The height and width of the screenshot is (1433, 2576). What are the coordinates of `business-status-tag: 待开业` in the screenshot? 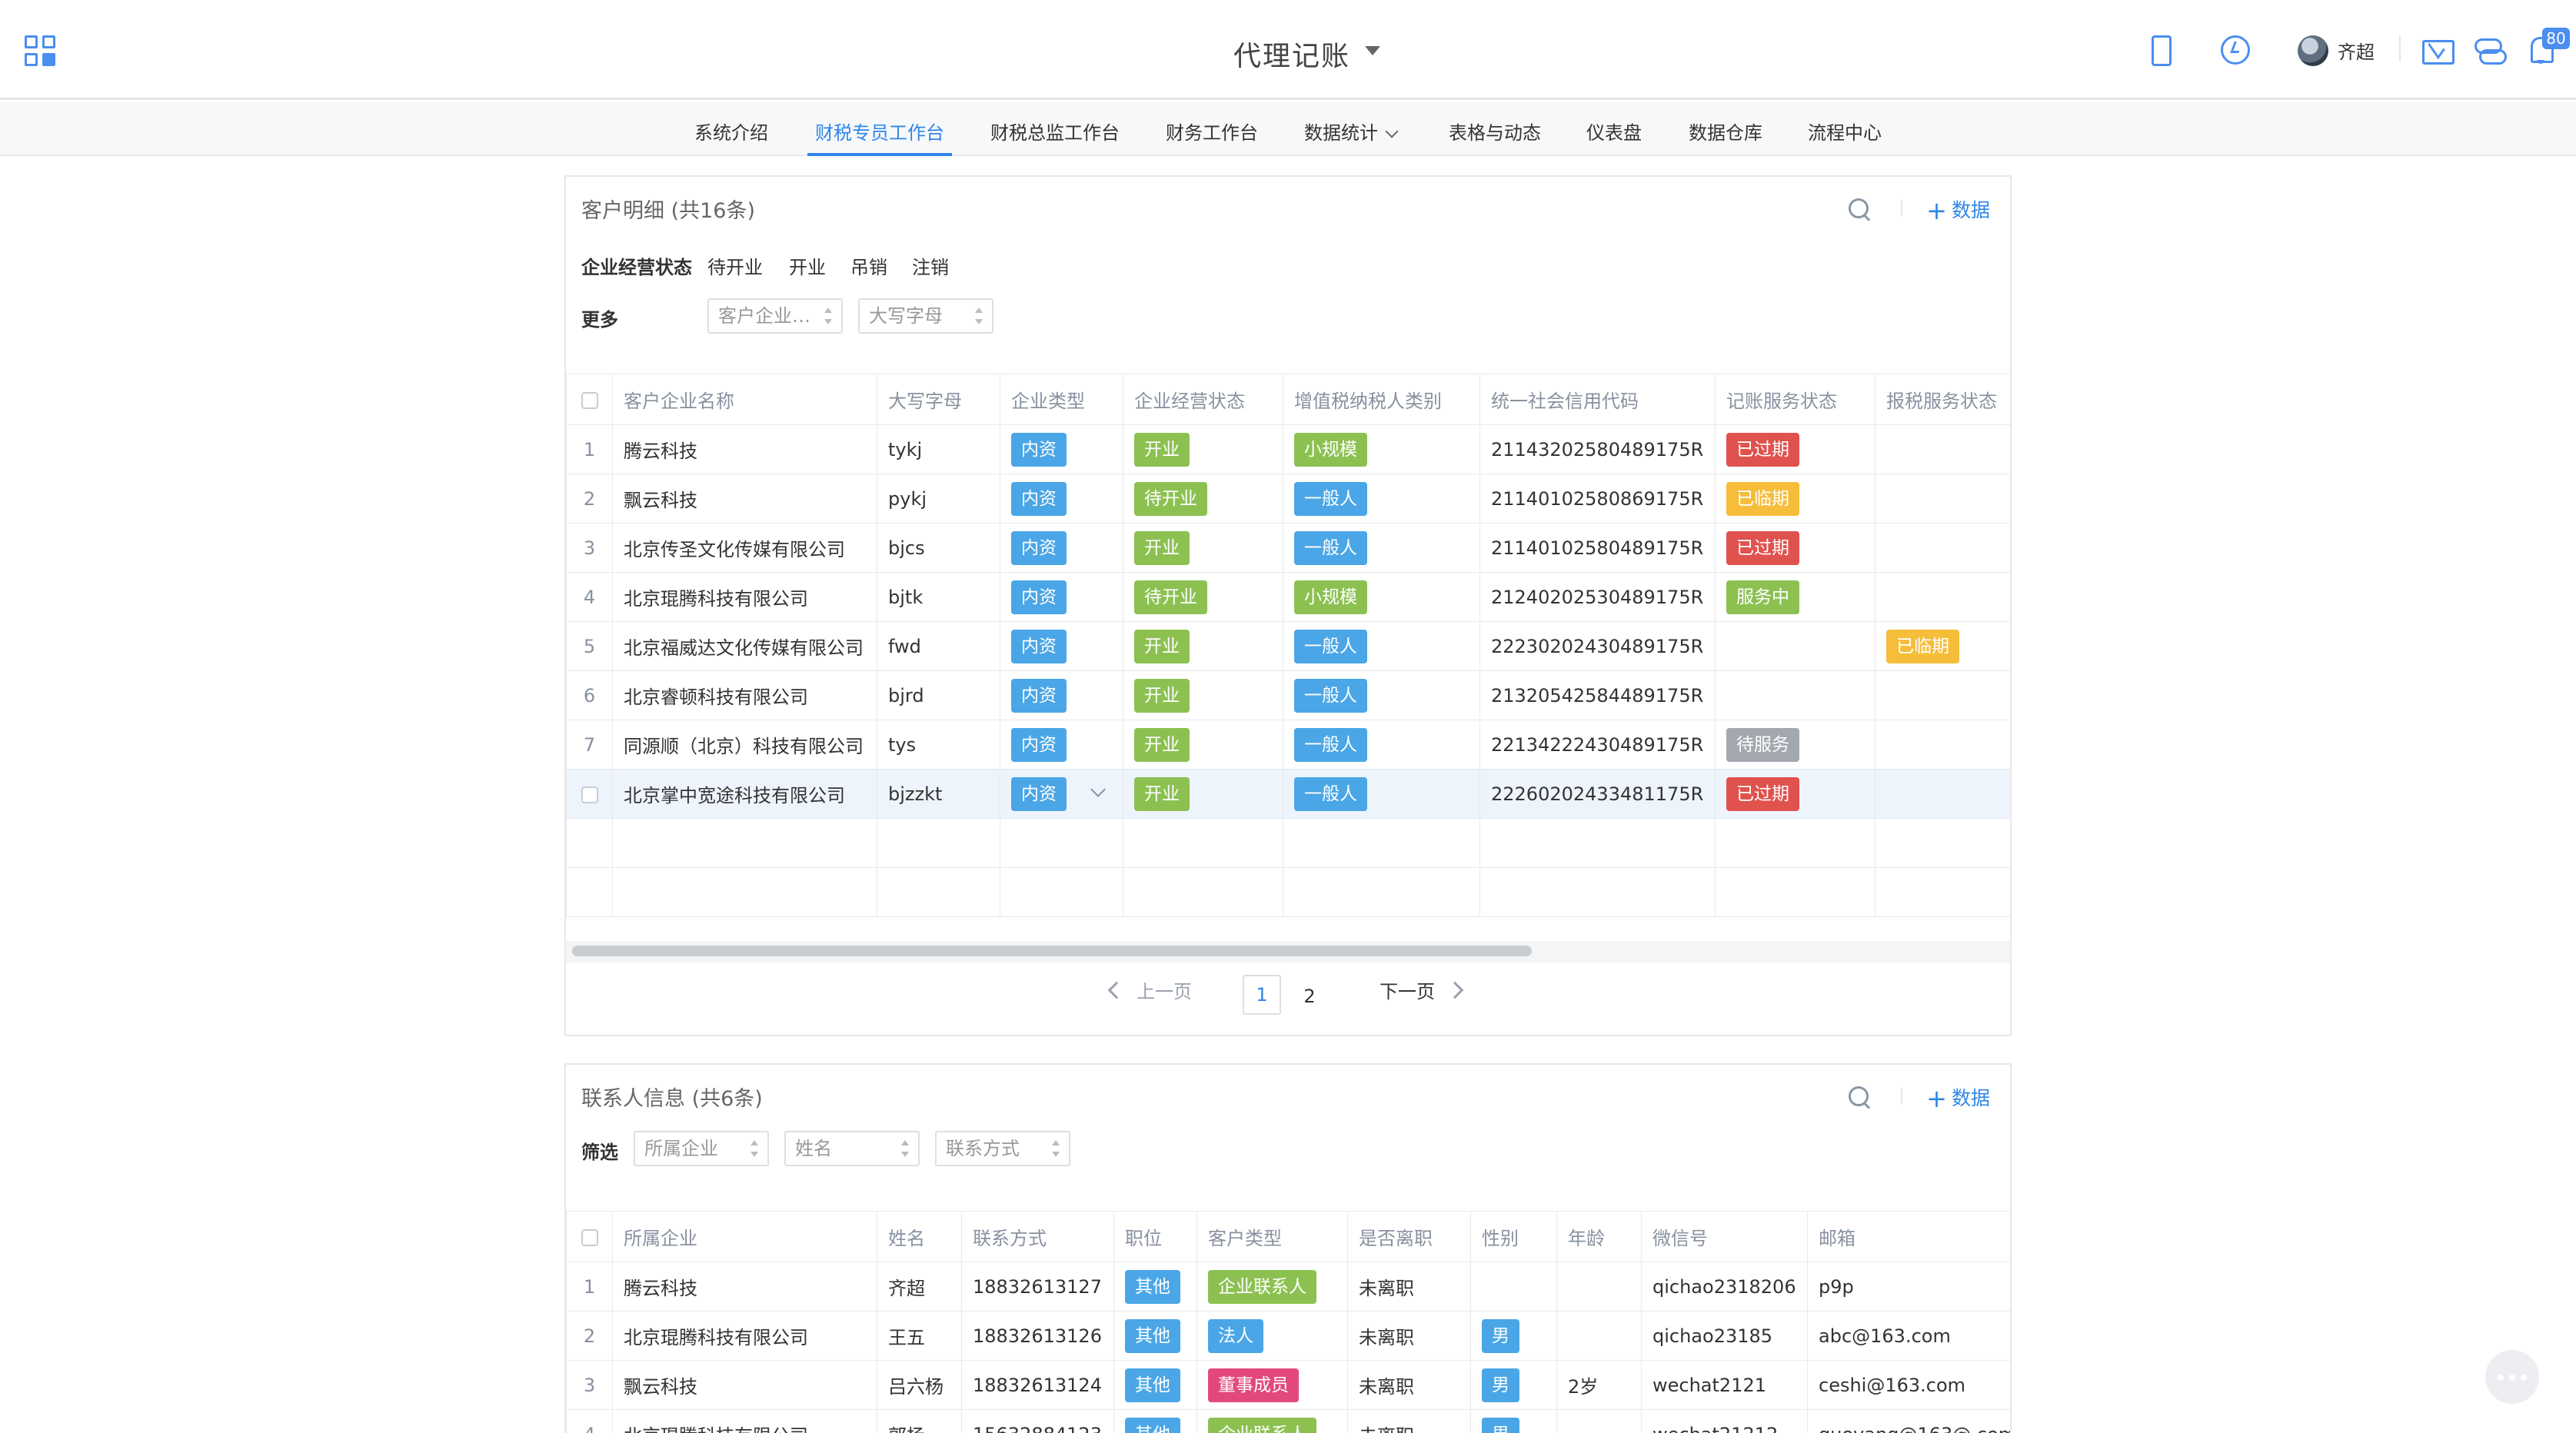 It's located at (1170, 597).